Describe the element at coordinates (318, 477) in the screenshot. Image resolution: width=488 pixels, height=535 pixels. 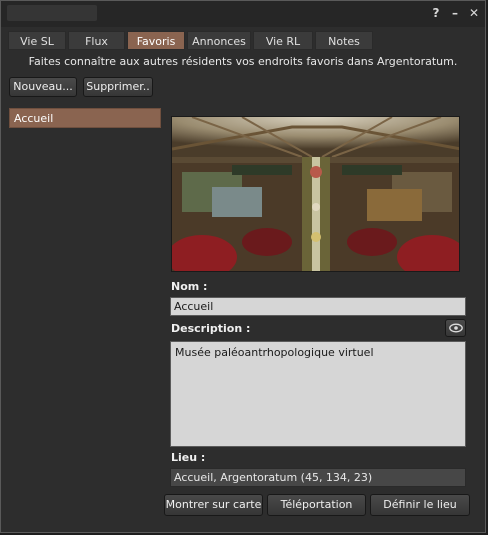
I see `pick-location-field: Accueil, Argentoratum (45, 134, 23)` at that location.